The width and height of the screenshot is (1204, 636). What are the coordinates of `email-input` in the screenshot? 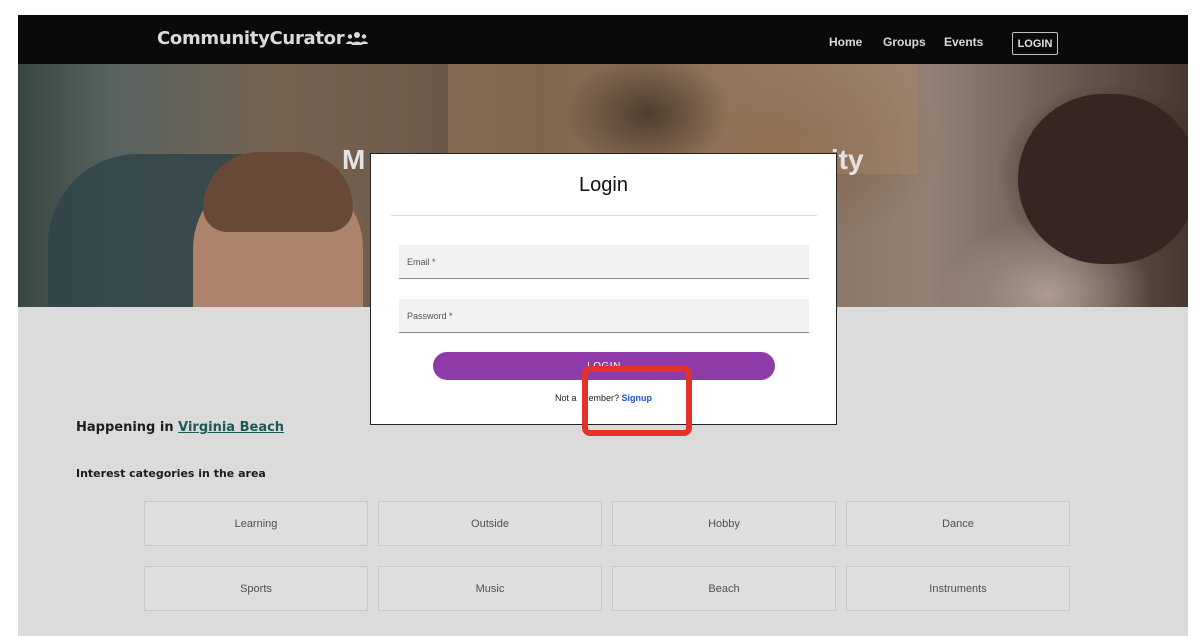 It's located at (606, 262).